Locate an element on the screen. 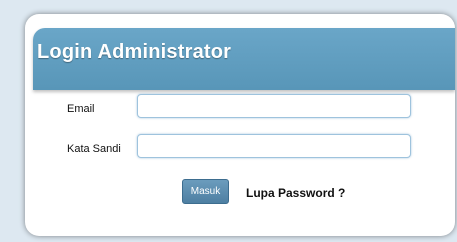 This screenshot has height=242, width=457. email-label: Email is located at coordinates (81, 109).